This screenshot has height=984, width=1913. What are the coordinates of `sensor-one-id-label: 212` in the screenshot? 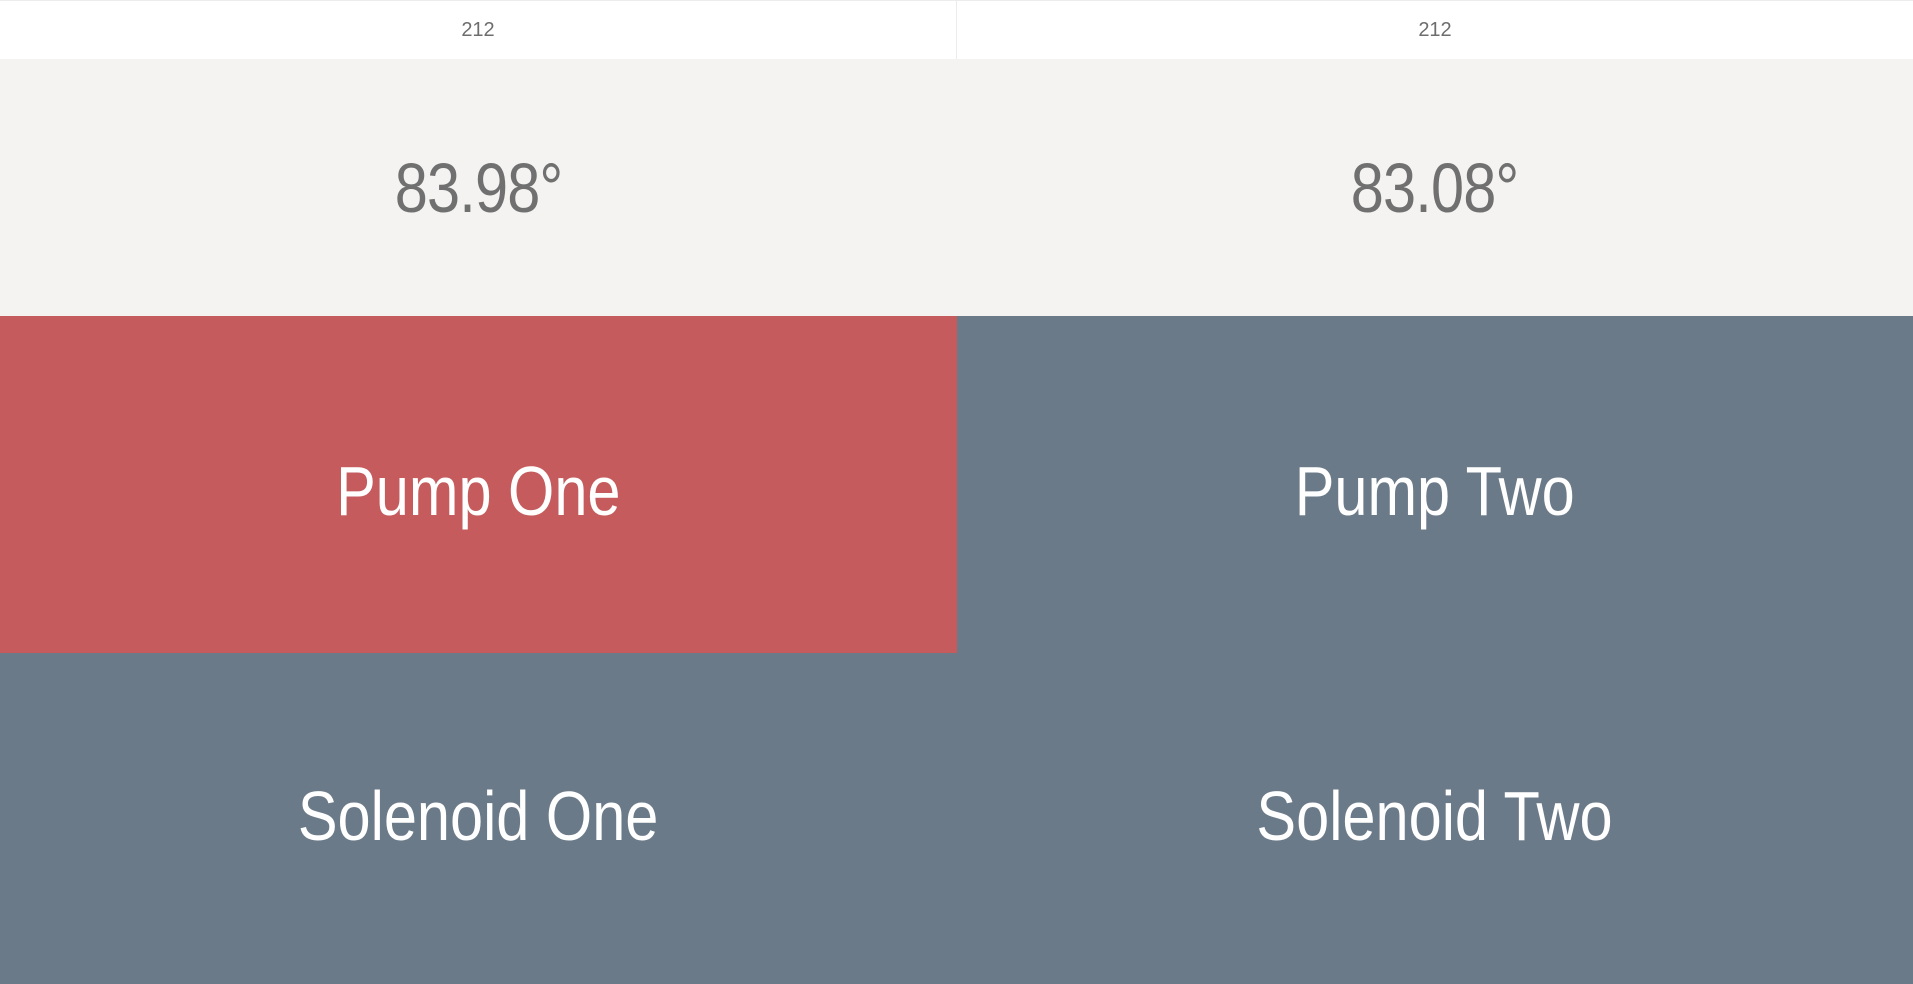 It's located at (478, 29).